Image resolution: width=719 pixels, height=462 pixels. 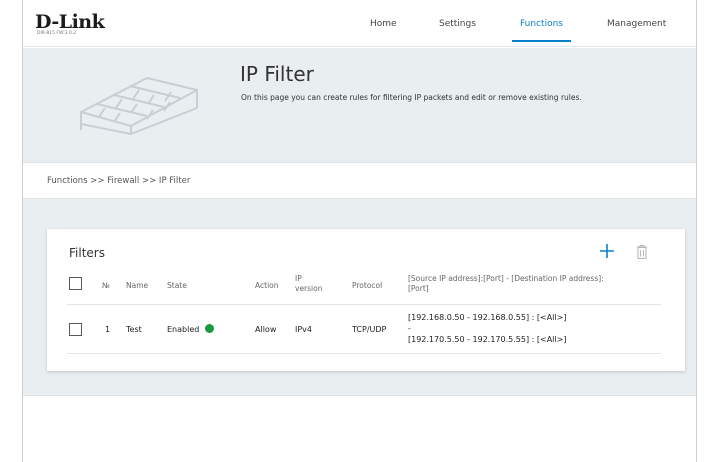 I want to click on nav-settings: Settings, so click(x=457, y=23).